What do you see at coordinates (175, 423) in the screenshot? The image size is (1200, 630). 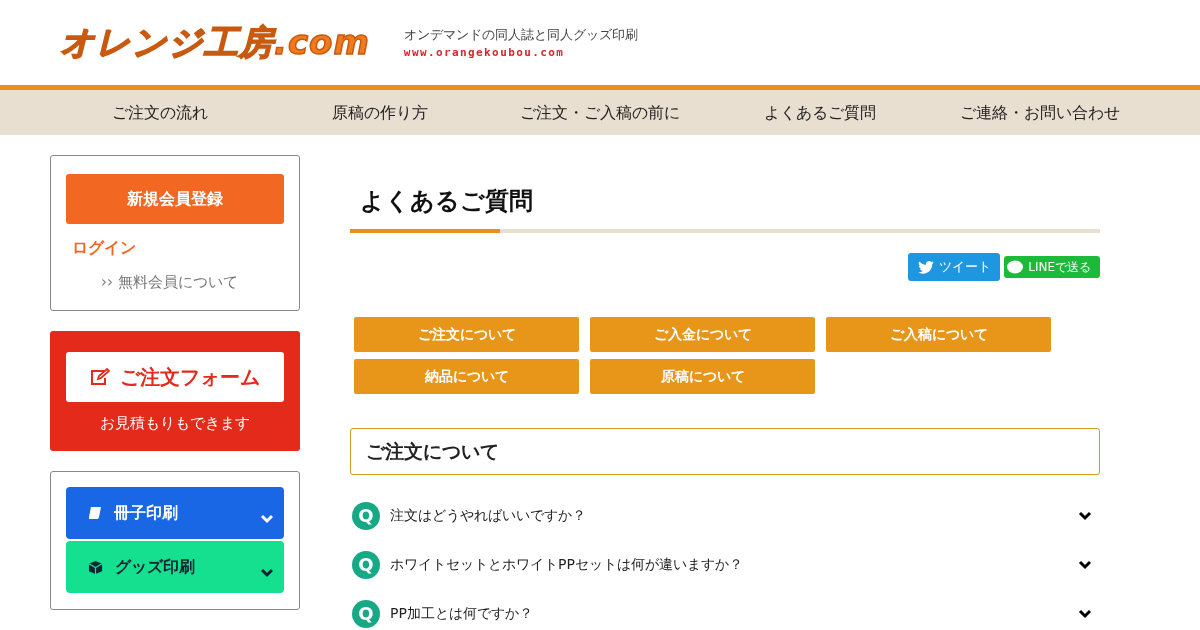 I see `estimate-note: お見積もりもできます` at bounding box center [175, 423].